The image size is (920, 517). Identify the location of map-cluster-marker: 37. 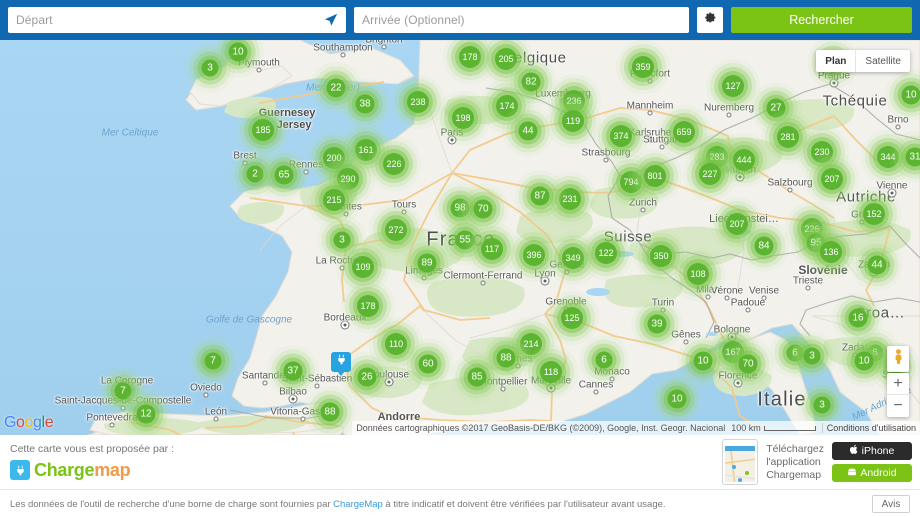
(293, 371).